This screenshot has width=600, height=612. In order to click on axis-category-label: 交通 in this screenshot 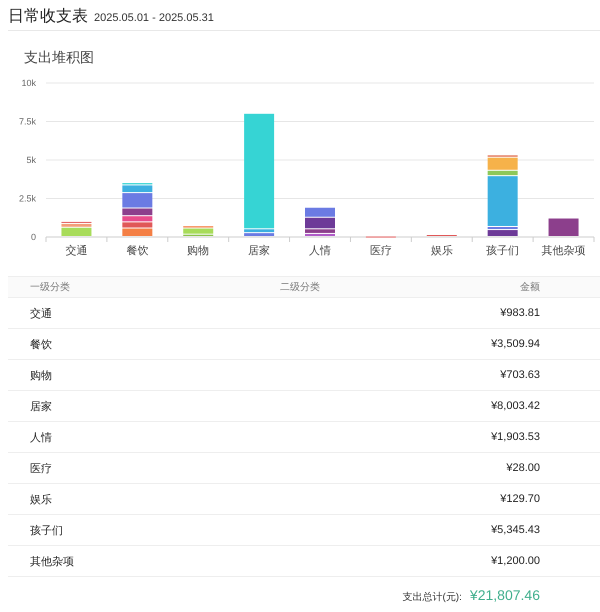, I will do `click(76, 251)`.